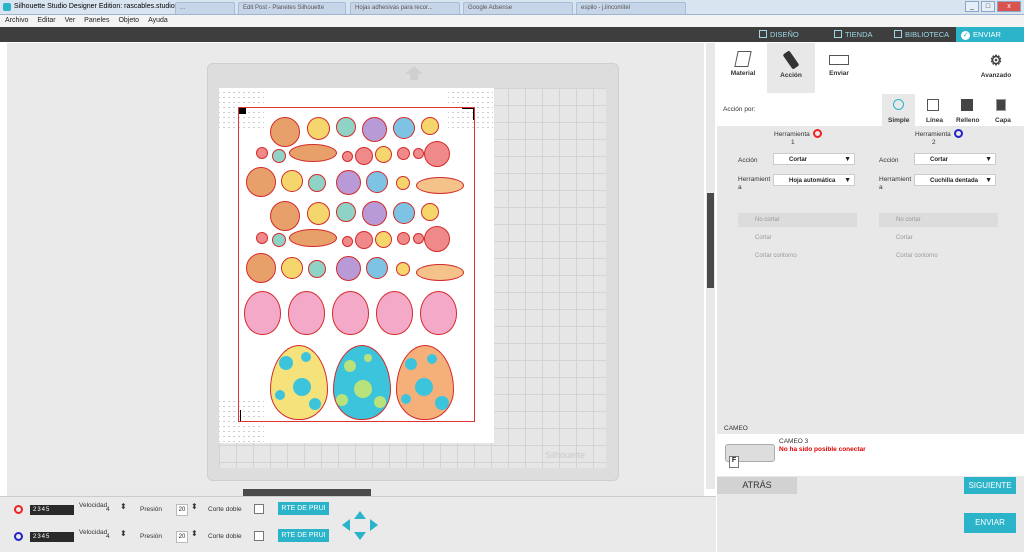 The width and height of the screenshot is (1024, 552). What do you see at coordinates (797, 238) in the screenshot?
I see `option-cortar: Cortar` at bounding box center [797, 238].